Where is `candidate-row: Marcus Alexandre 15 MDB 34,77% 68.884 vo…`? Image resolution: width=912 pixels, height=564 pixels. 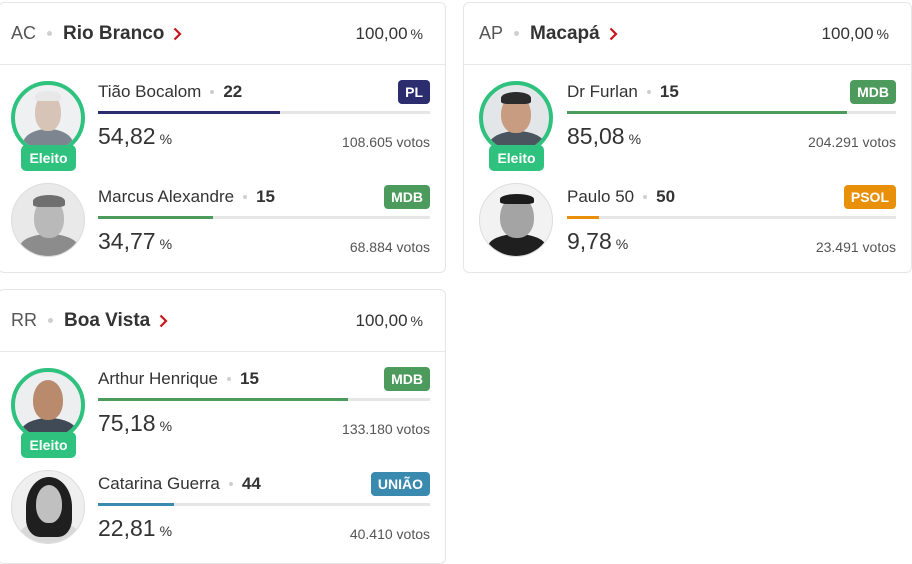
candidate-row: Marcus Alexandre 15 MDB 34,77% 68.884 vo… is located at coordinates (222, 221).